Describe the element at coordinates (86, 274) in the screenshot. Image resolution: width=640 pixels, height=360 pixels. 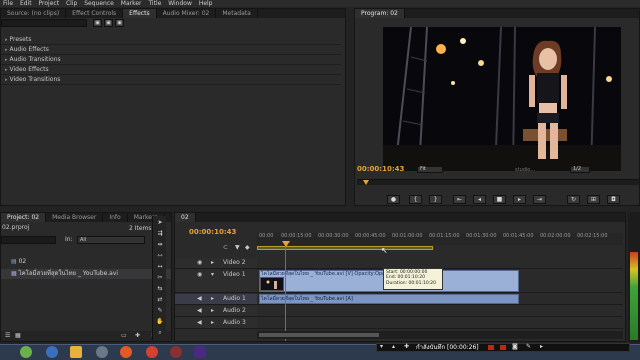
I see `list-item-clip: ▦ ไคโลมี่สวยที่สุดในไทย _ YouTube.avi` at that location.